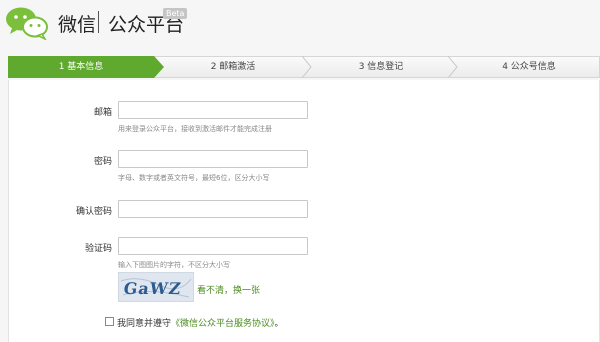 The image size is (600, 342). What do you see at coordinates (223, 324) in the screenshot?
I see `service-agreement-link: 《微信公众平台服务协议》` at bounding box center [223, 324].